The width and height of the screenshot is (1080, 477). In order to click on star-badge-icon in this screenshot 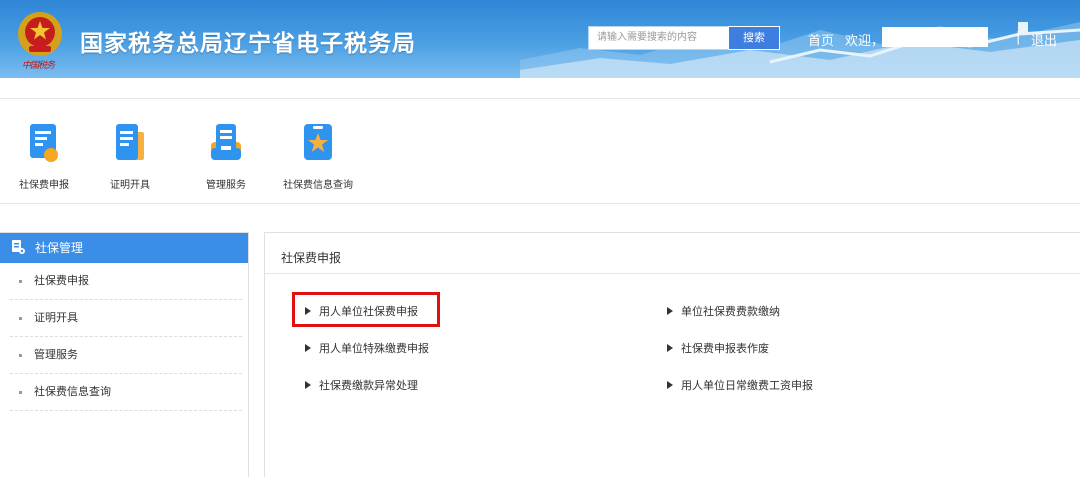, I will do `click(318, 142)`.